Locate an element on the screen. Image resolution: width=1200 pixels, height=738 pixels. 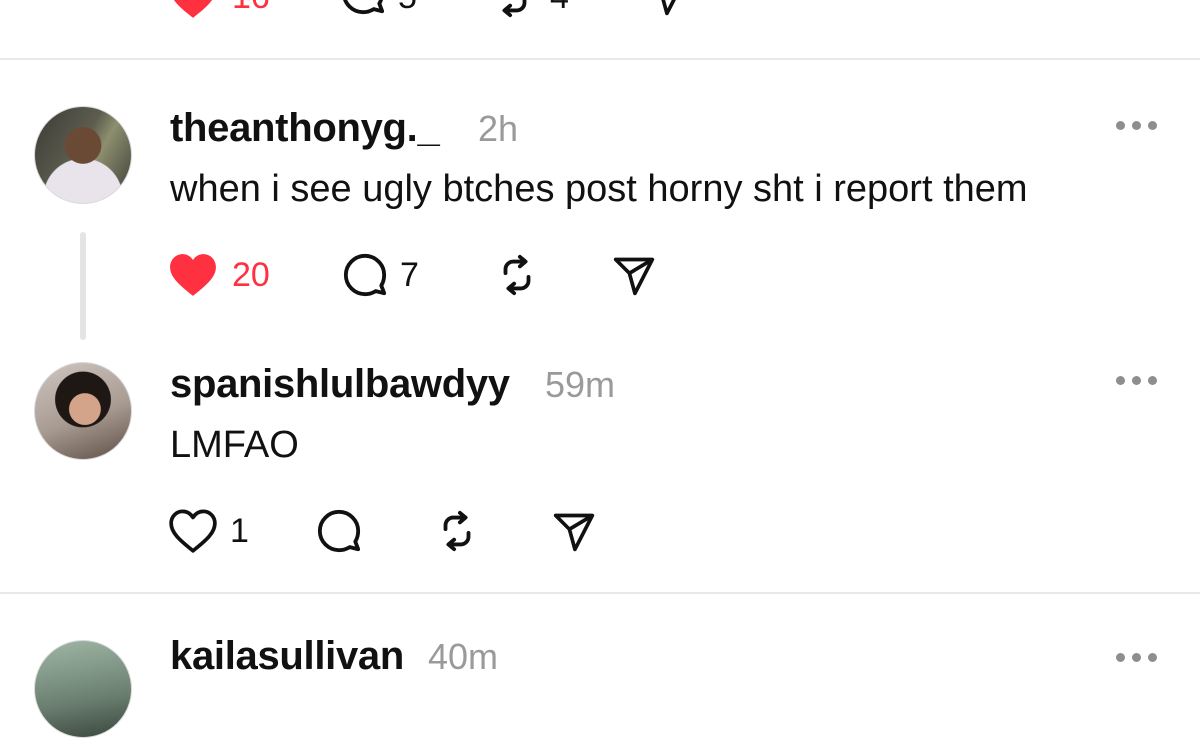
post-text: LMFAO is located at coordinates (234, 445).